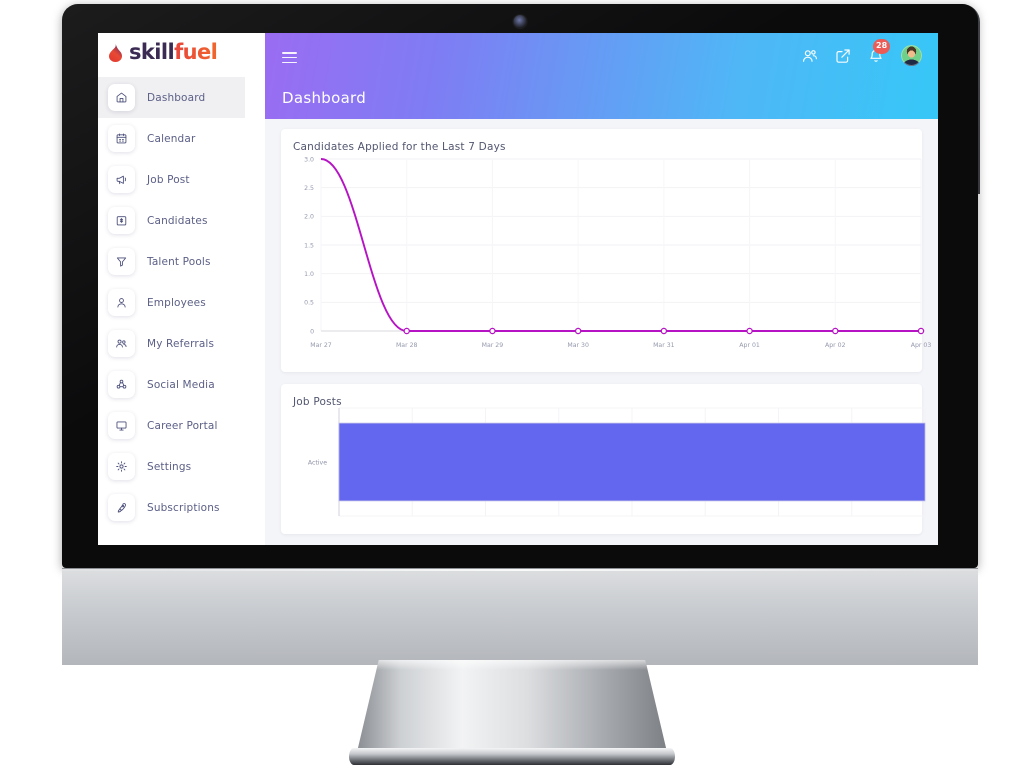  What do you see at coordinates (664, 345) in the screenshot?
I see `svg-text: Mar 31` at bounding box center [664, 345].